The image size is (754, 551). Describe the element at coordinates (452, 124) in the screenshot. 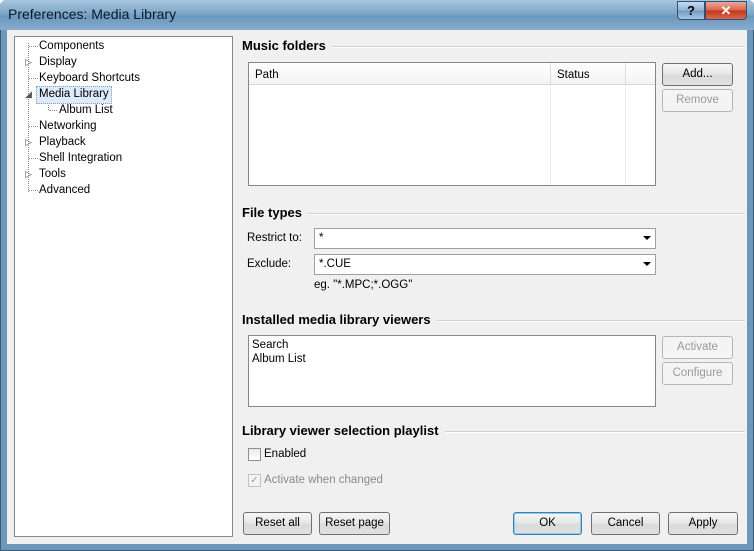

I see `music-folders-list: Path Status` at that location.